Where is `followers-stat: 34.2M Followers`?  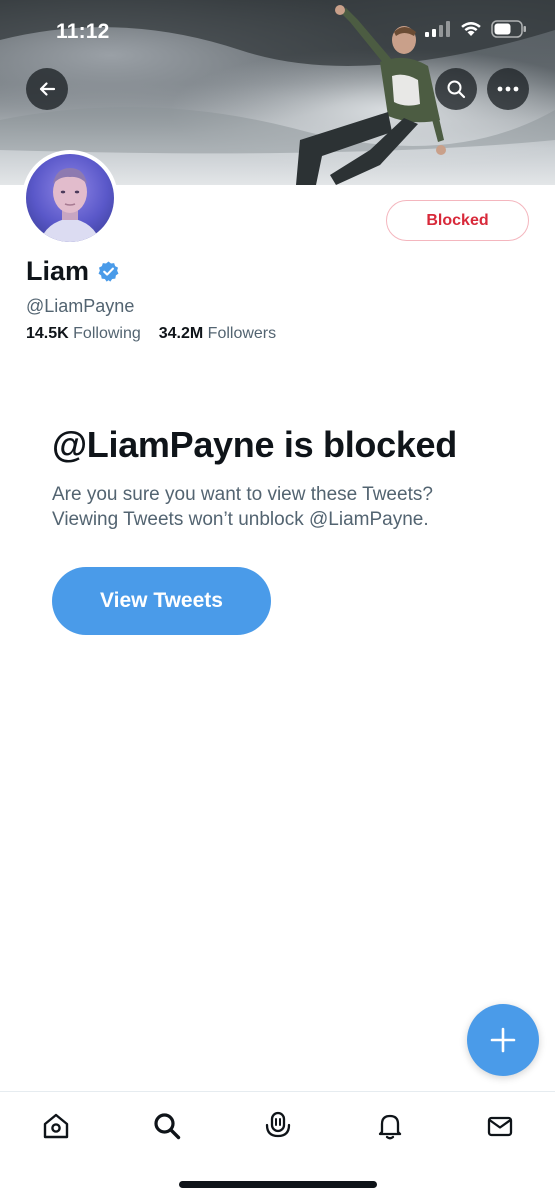 followers-stat: 34.2M Followers is located at coordinates (217, 334).